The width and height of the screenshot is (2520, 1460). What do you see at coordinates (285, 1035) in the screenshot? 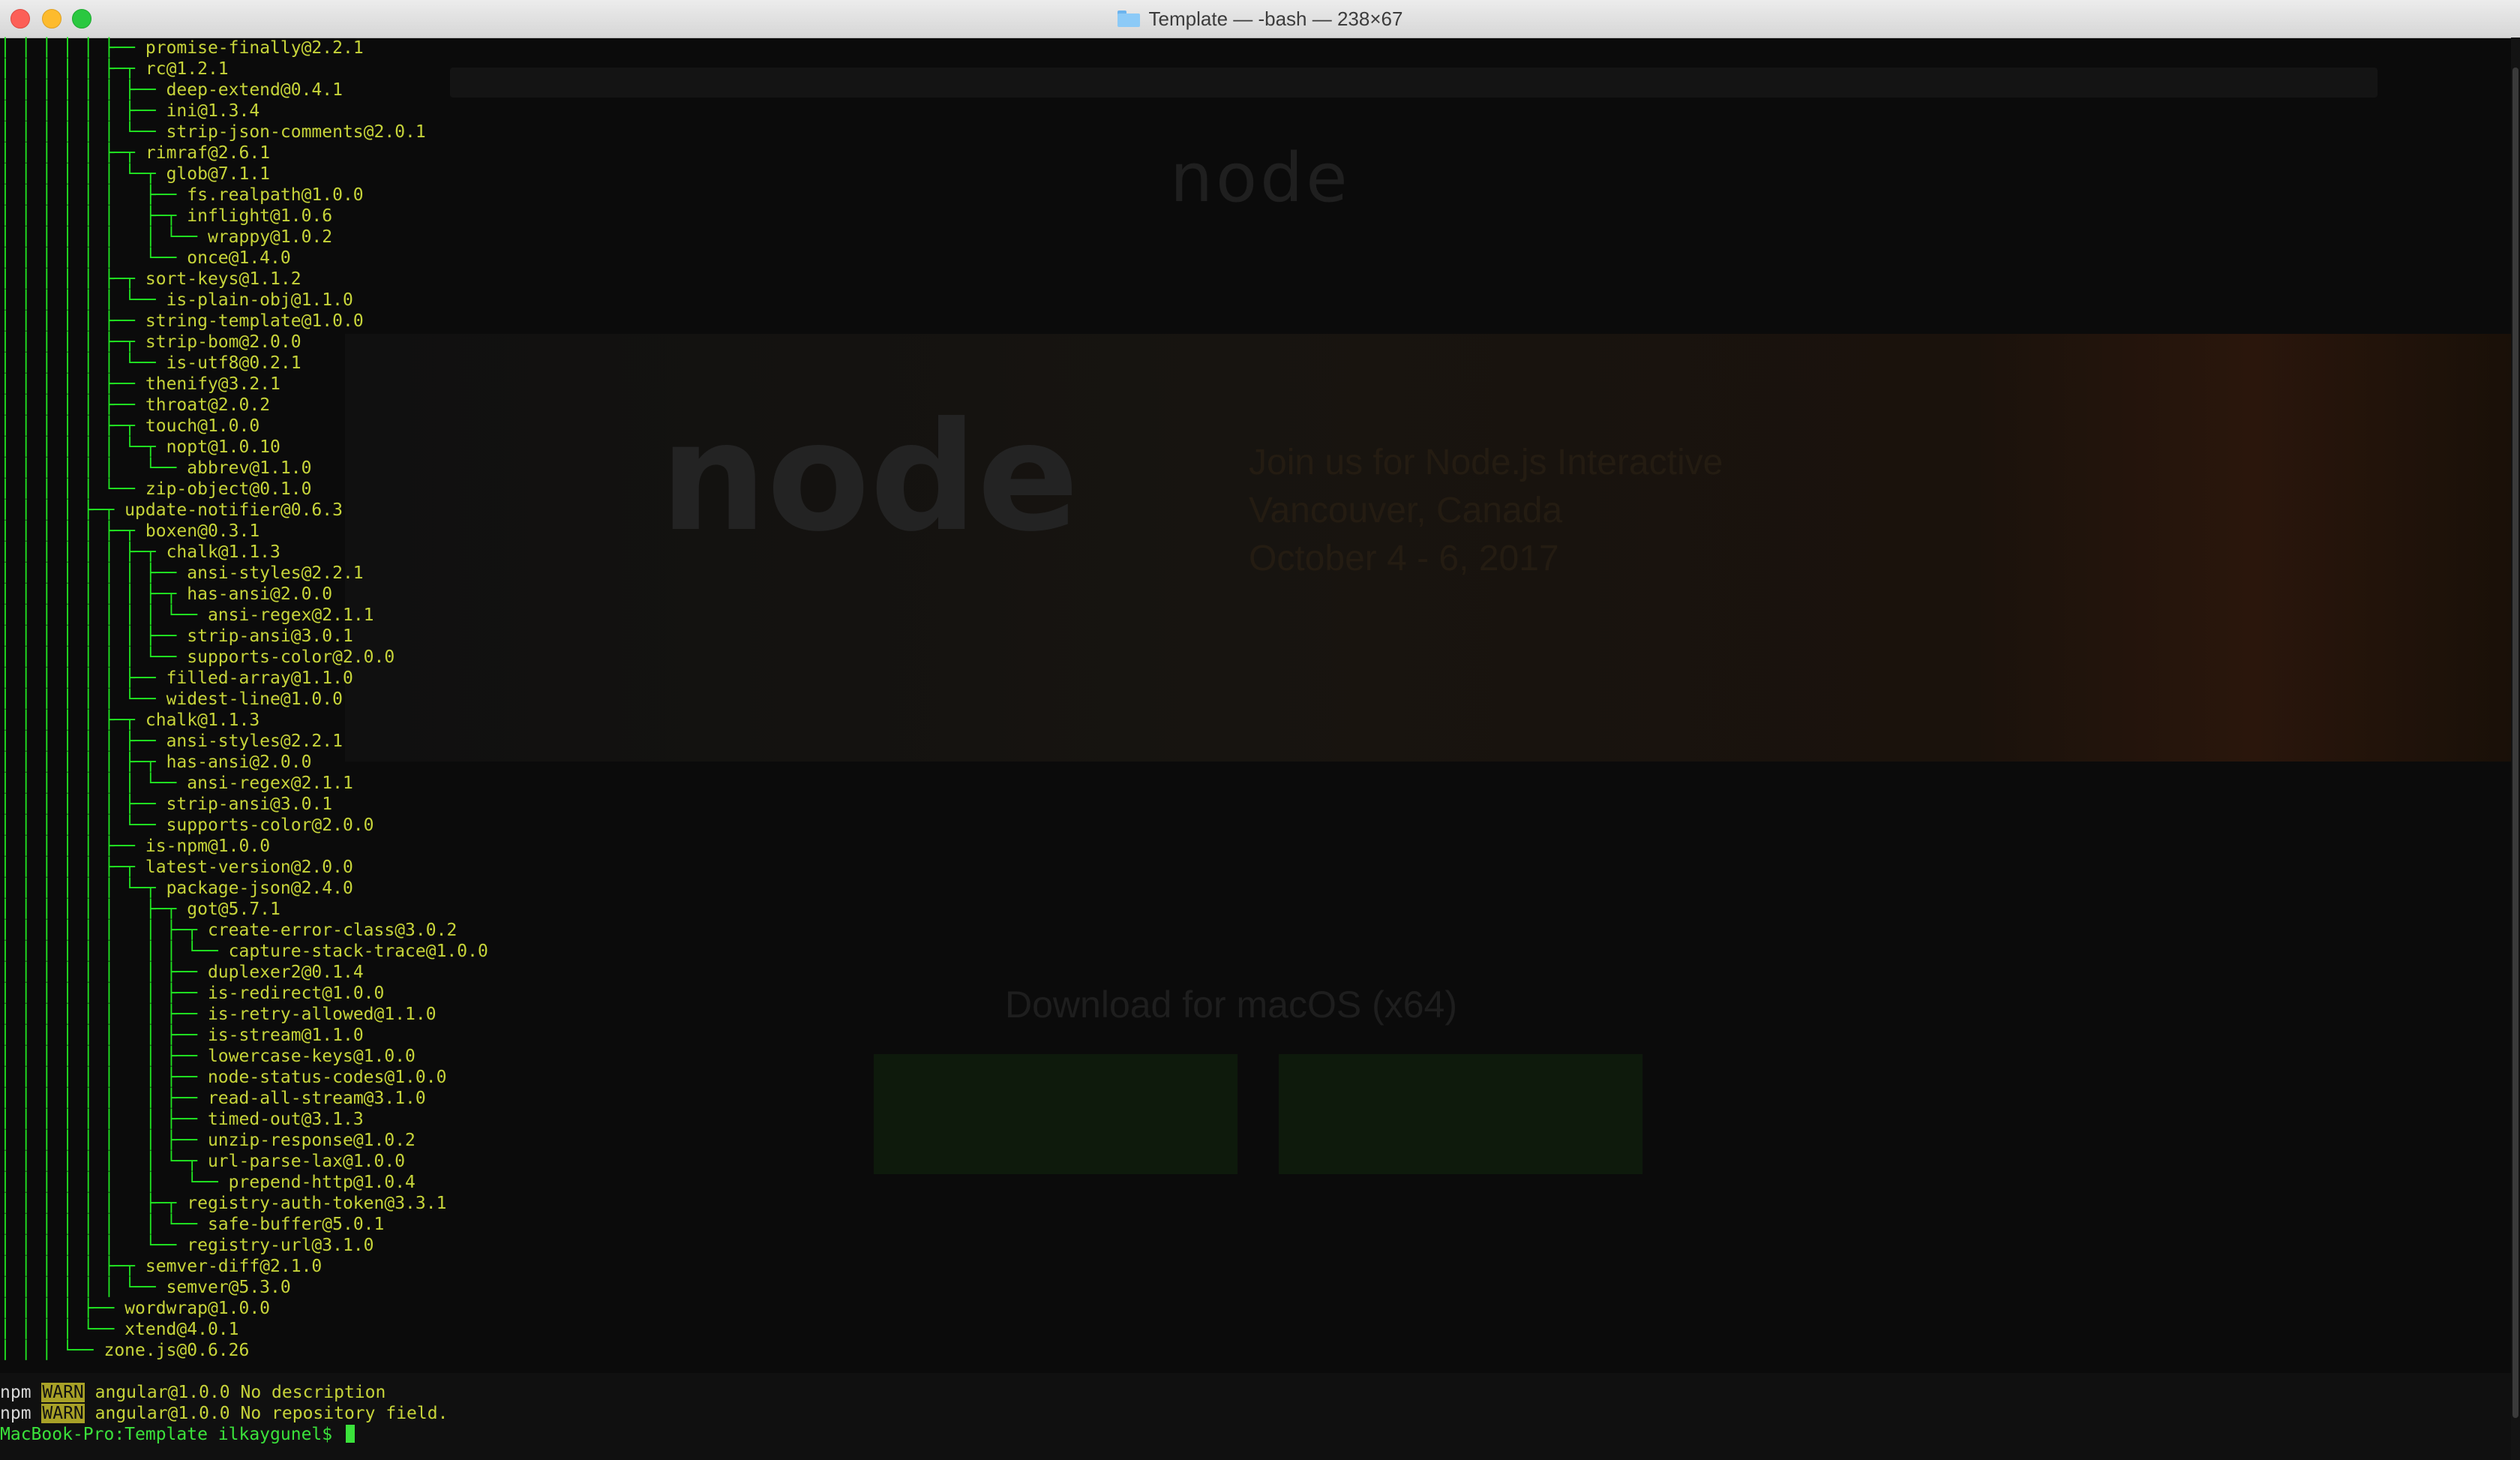
I see `package-name: is-stream@1.1.0` at bounding box center [285, 1035].